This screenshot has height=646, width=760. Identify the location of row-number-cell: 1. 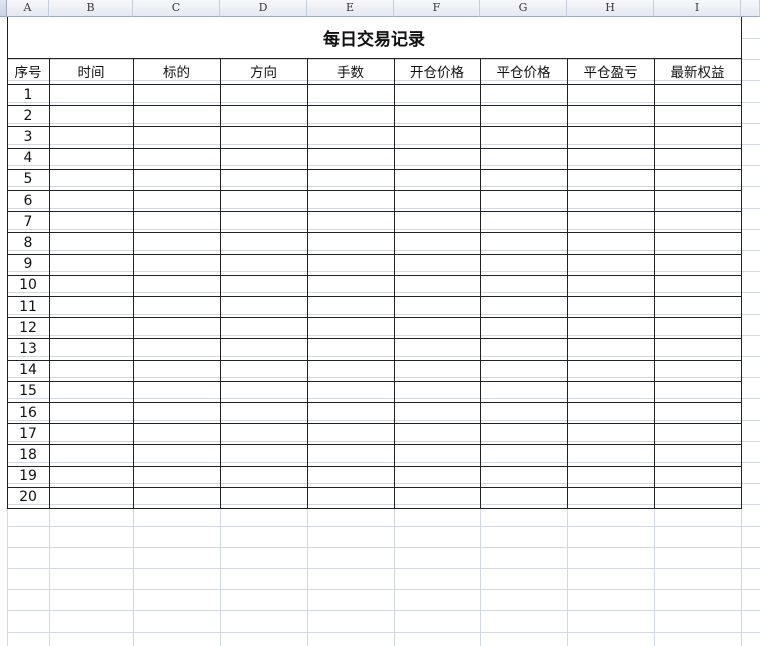
(28, 94).